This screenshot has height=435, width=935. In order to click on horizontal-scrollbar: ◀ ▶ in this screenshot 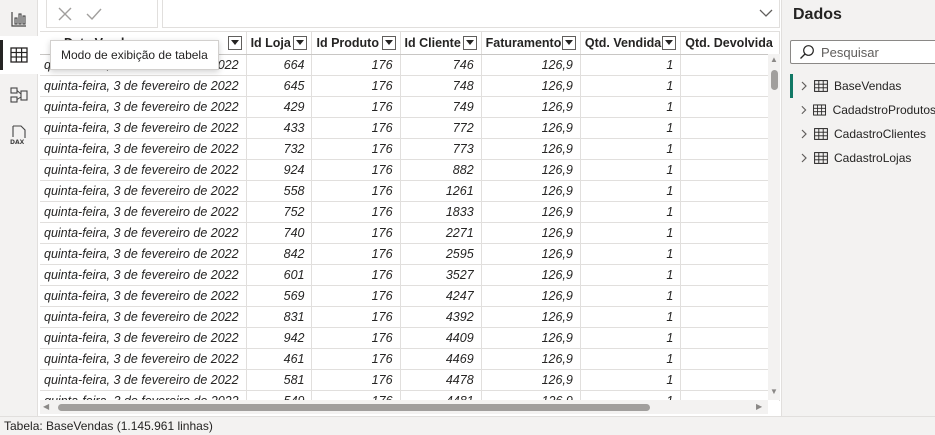, I will do `click(404, 407)`.